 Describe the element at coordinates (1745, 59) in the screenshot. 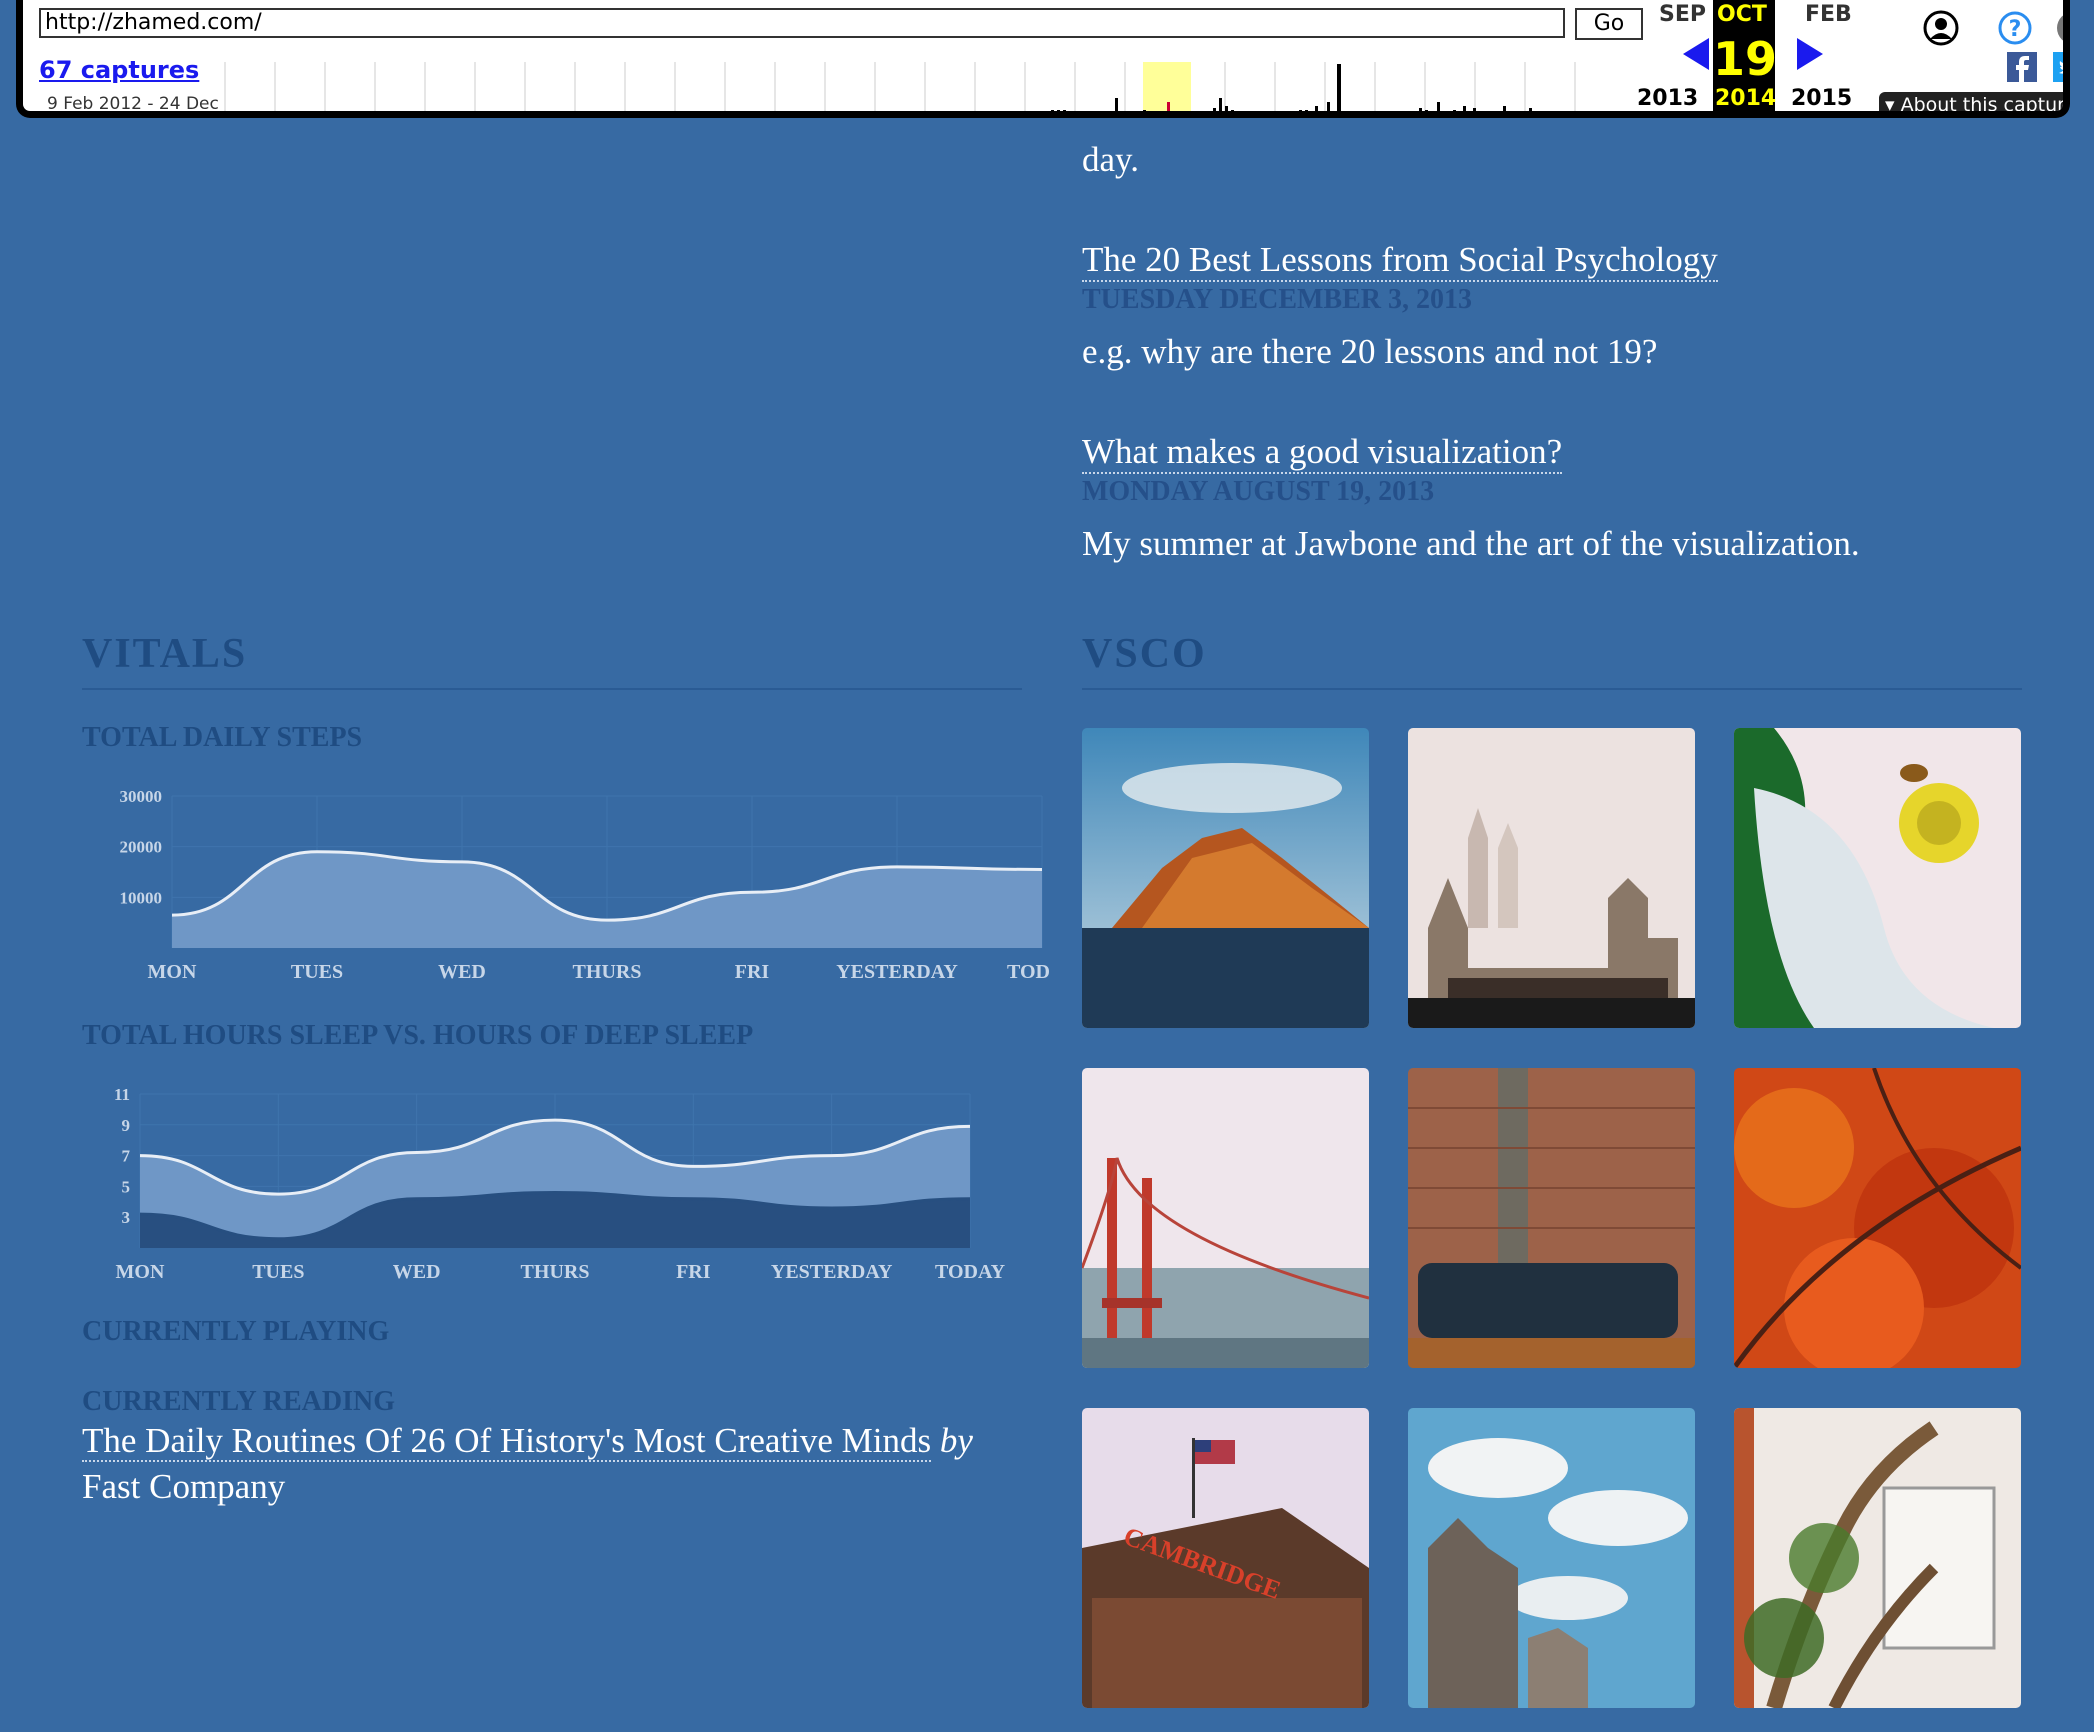

I see `current-day: 19` at that location.